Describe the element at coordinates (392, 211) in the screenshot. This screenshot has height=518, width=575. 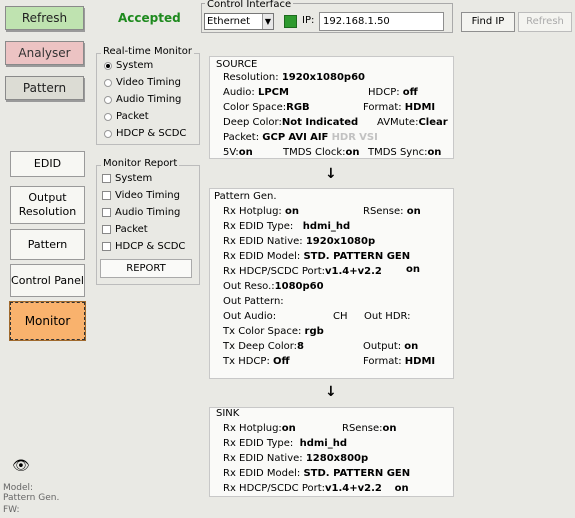
I see `pg-rsense: RSense: on` at that location.